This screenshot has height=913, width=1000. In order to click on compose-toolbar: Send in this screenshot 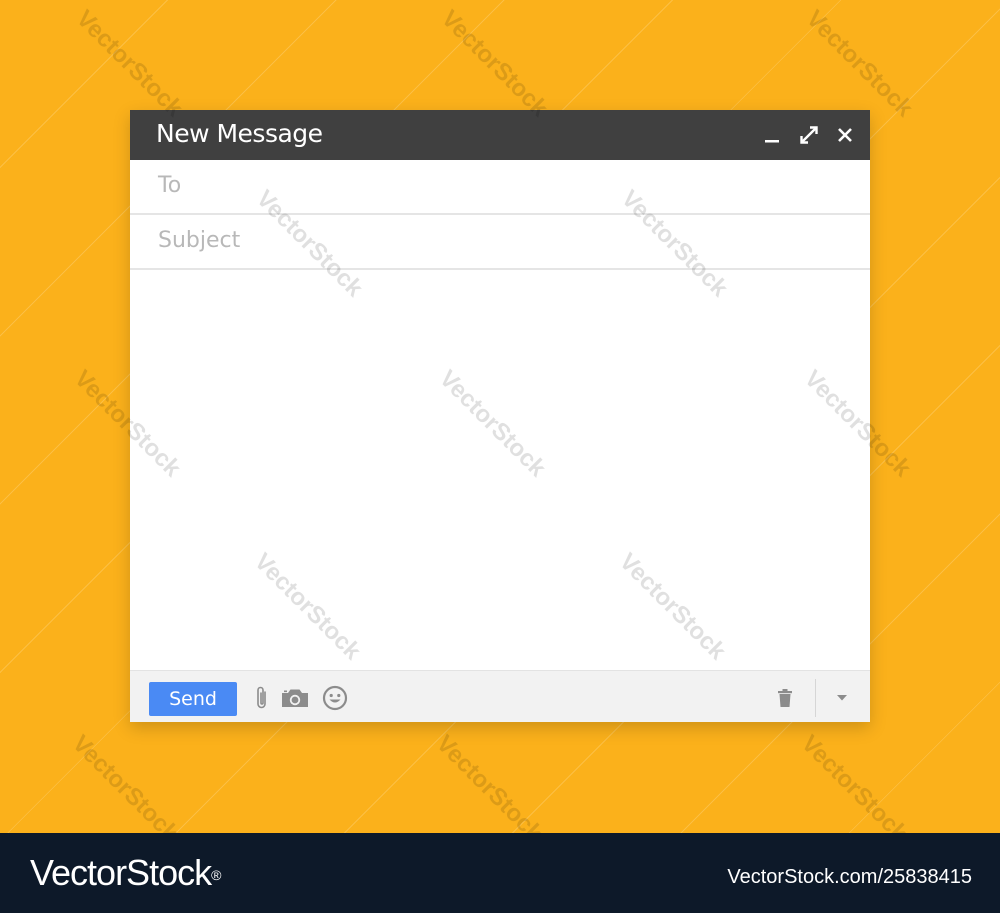, I will do `click(500, 696)`.